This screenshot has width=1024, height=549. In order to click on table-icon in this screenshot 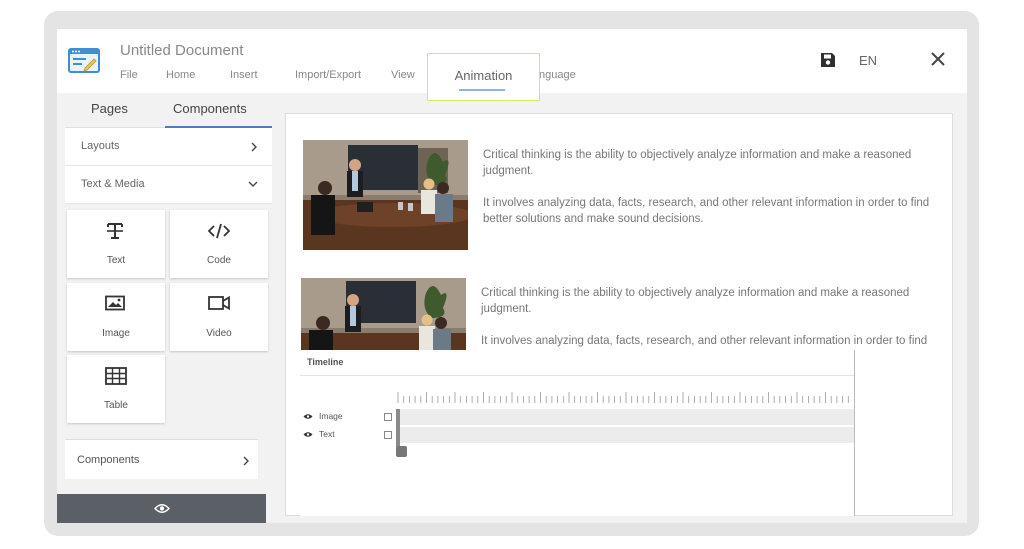, I will do `click(116, 376)`.